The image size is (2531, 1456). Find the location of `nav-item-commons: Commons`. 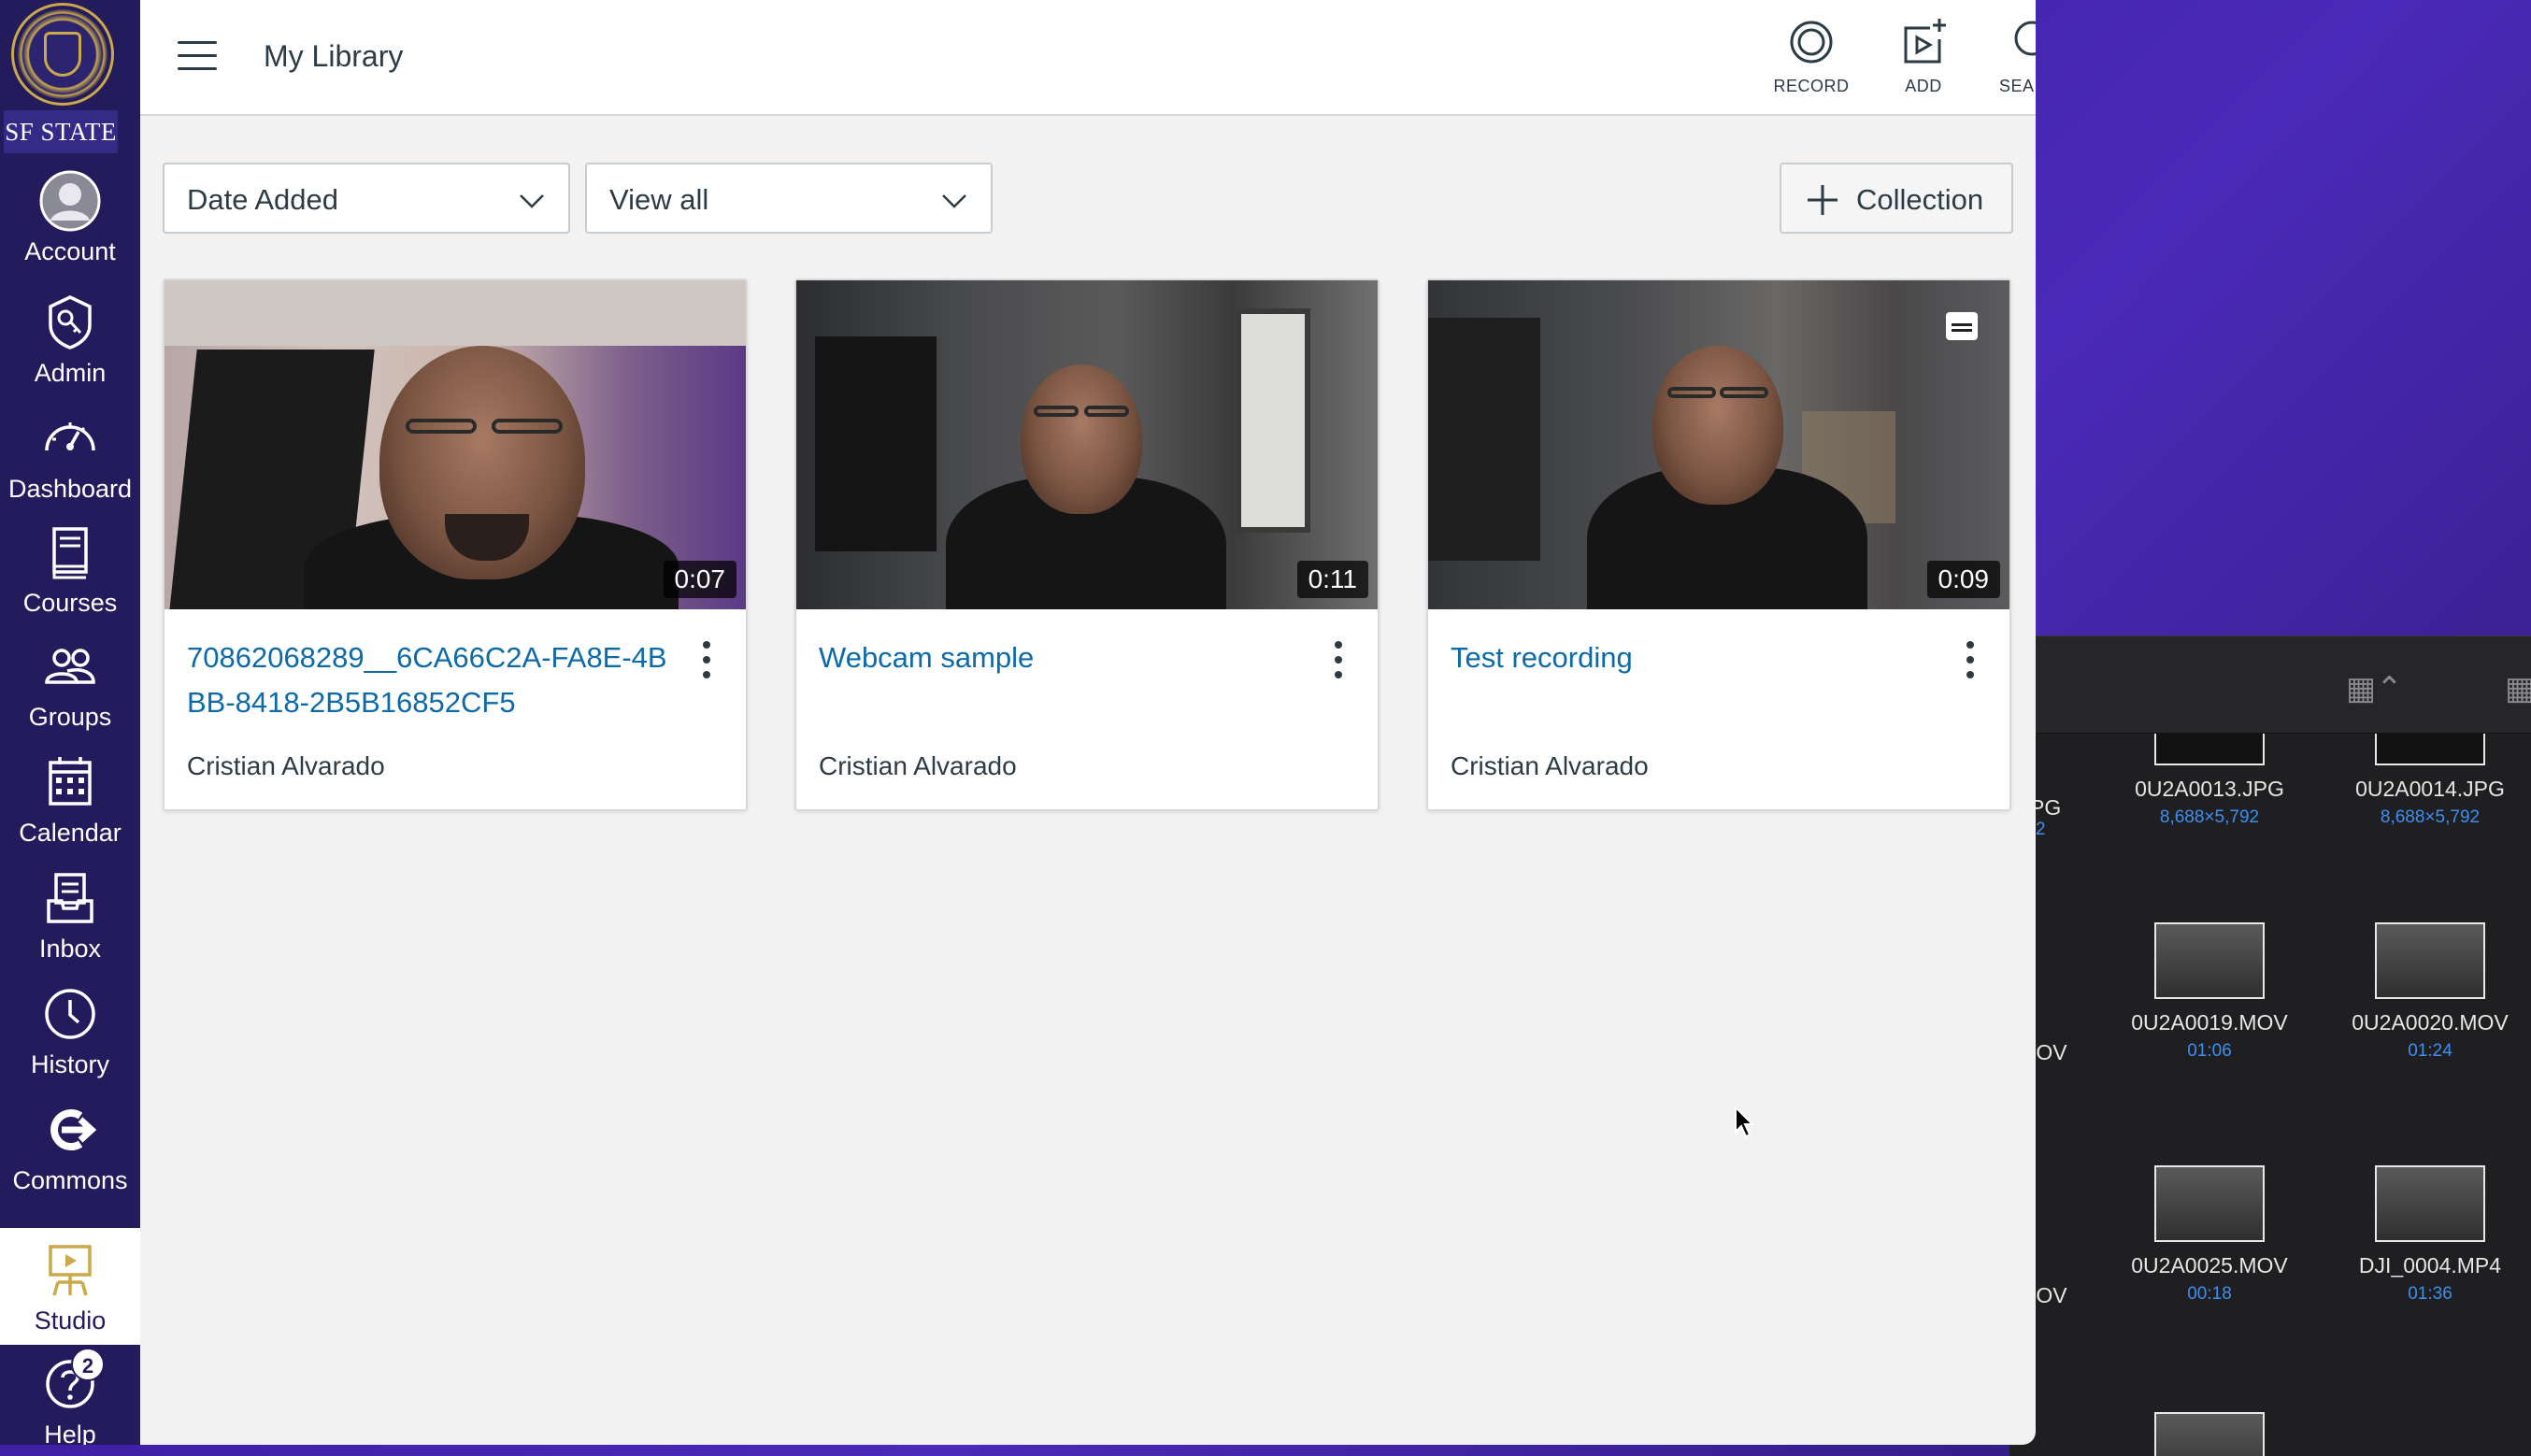

nav-item-commons: Commons is located at coordinates (70, 1146).